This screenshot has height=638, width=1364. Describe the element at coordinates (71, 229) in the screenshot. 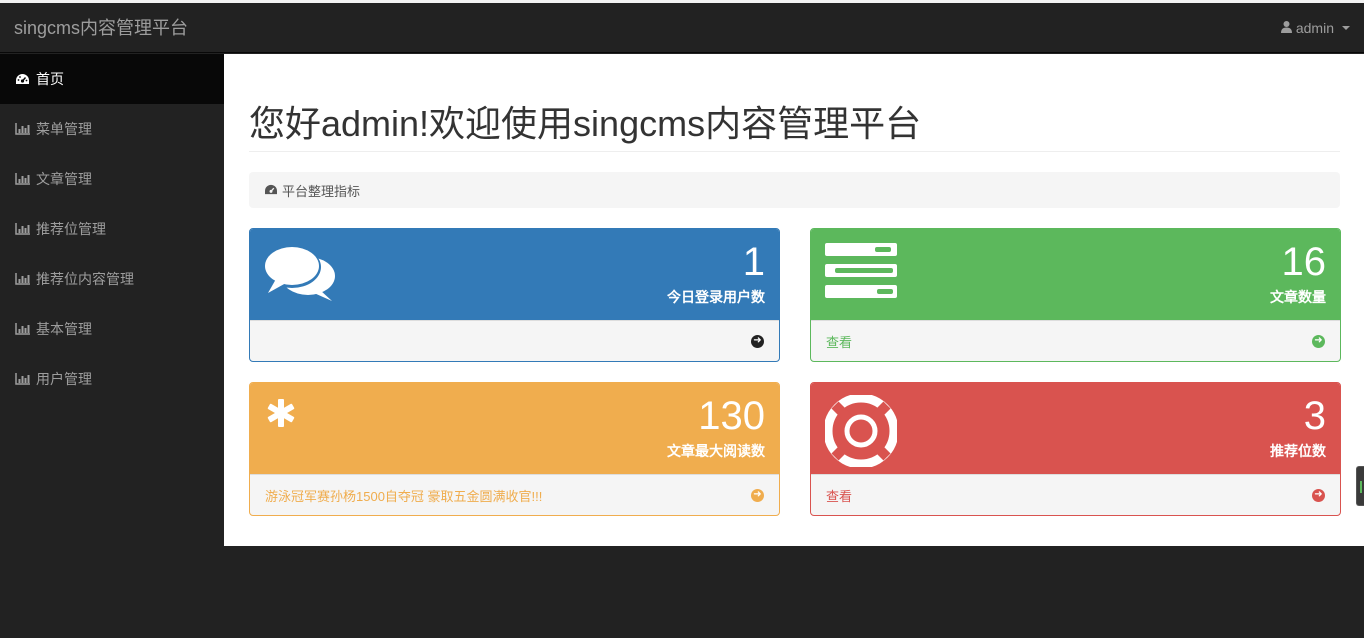

I see `sidebar-item-label: 推荐位管理` at that location.